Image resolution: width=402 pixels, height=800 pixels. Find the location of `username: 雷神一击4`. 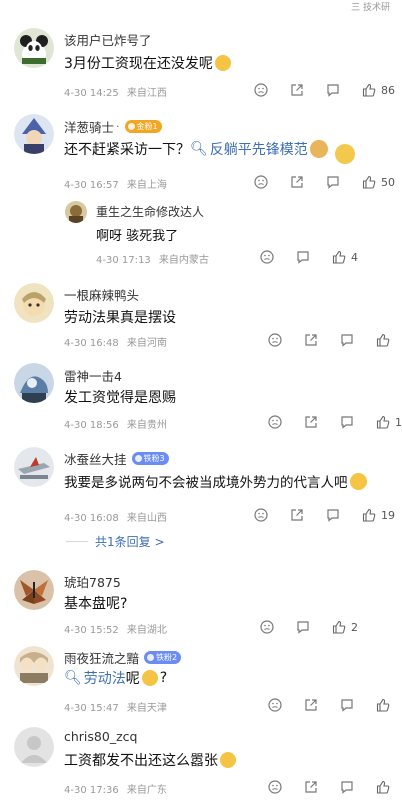

username: 雷神一击4 is located at coordinates (93, 375).